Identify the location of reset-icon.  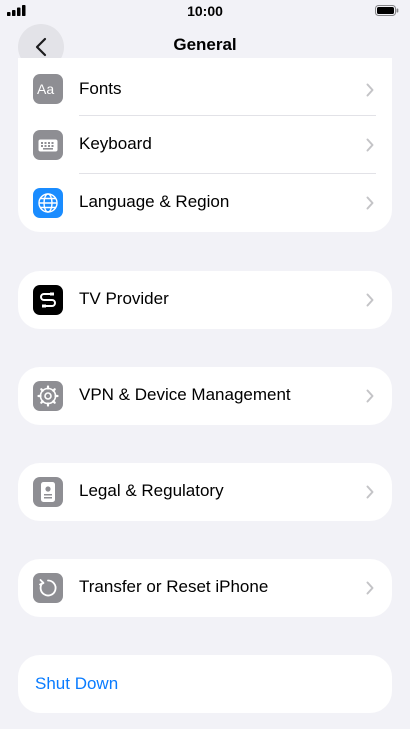
(48, 588).